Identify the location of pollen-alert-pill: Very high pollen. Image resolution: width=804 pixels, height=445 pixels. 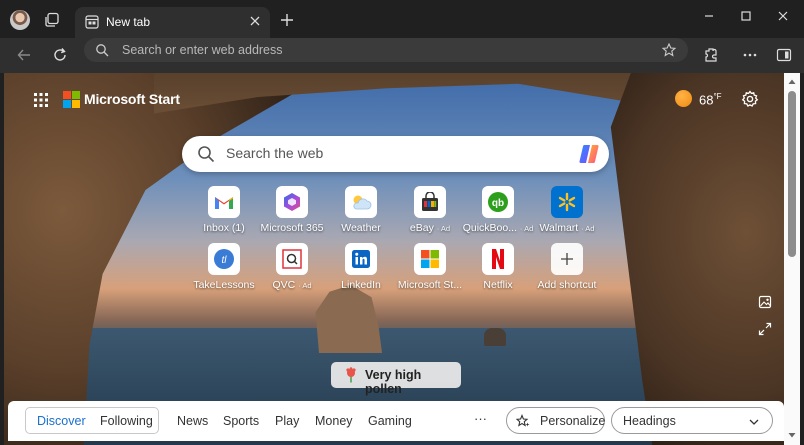
(396, 379).